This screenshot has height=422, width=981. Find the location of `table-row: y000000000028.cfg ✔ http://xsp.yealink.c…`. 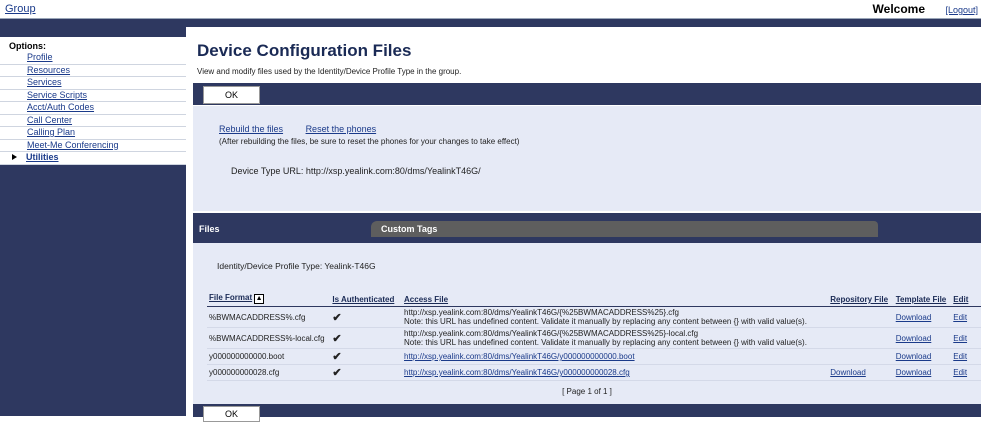

table-row: y000000000028.cfg ✔ http://xsp.yealink.c… is located at coordinates (594, 372).